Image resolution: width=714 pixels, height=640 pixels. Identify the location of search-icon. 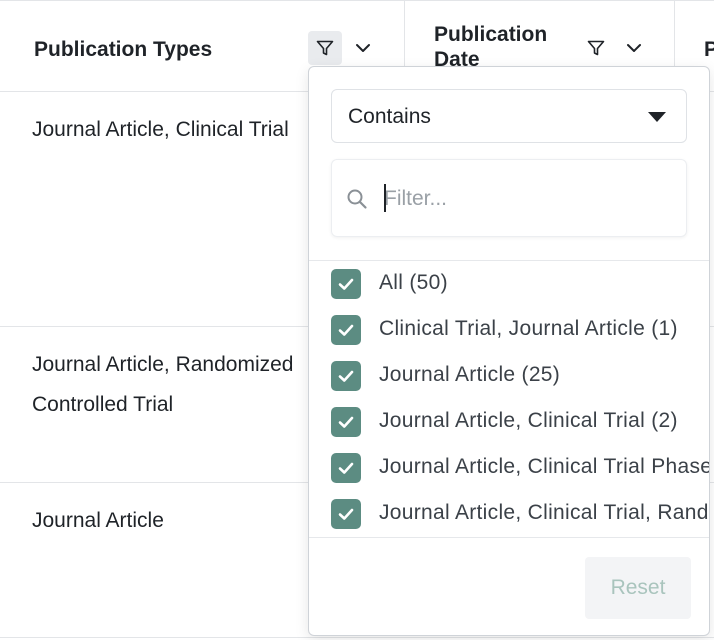
(357, 199).